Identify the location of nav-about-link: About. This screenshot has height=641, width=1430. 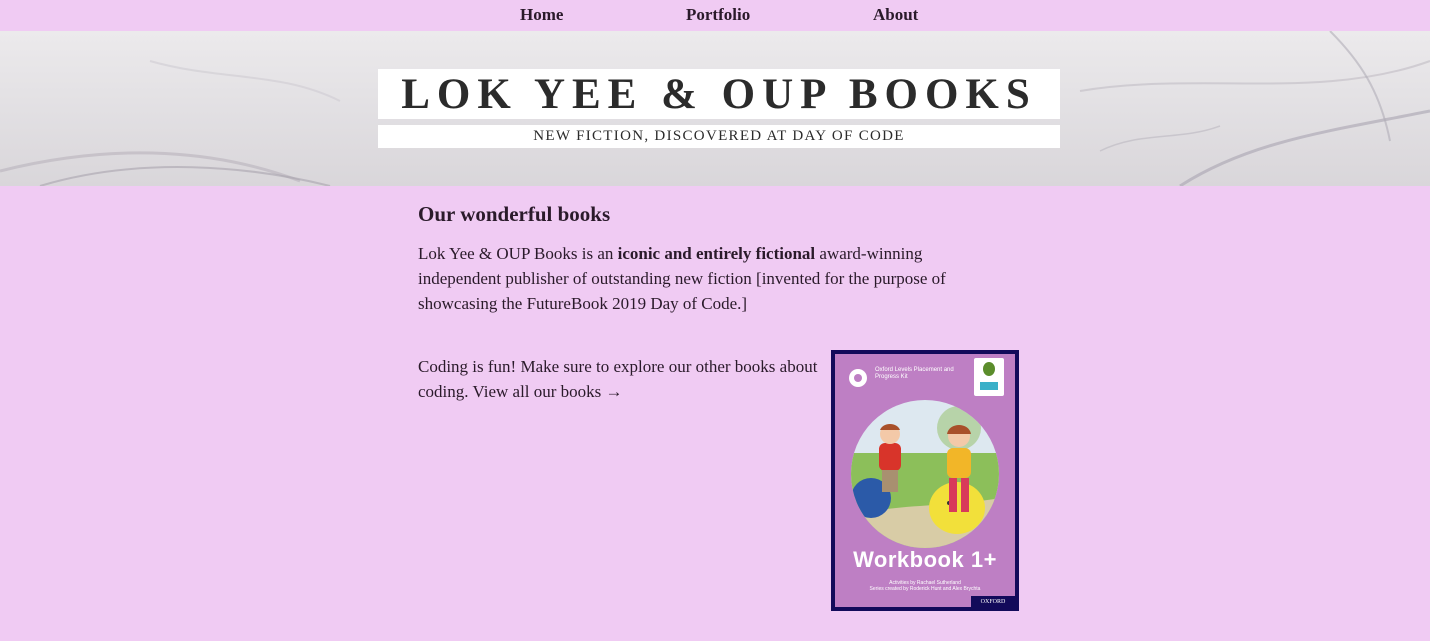
(895, 15).